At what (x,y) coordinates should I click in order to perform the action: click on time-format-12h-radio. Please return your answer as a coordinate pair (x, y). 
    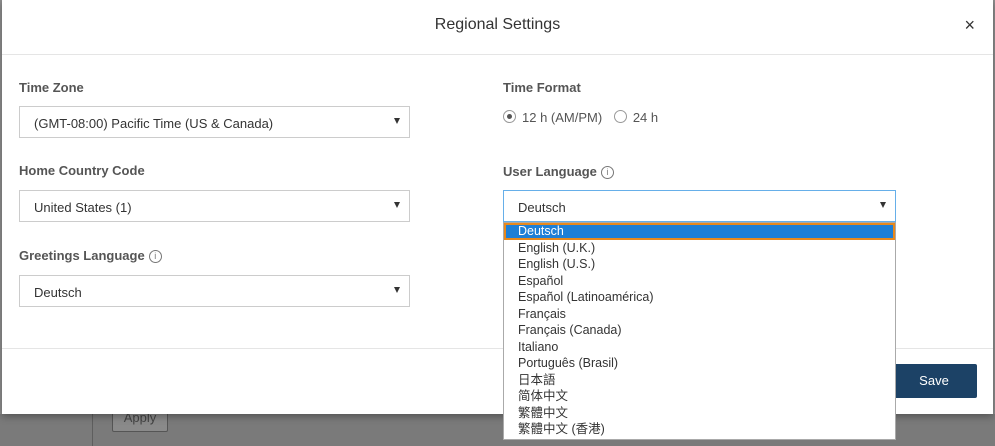
    Looking at the image, I should click on (509, 116).